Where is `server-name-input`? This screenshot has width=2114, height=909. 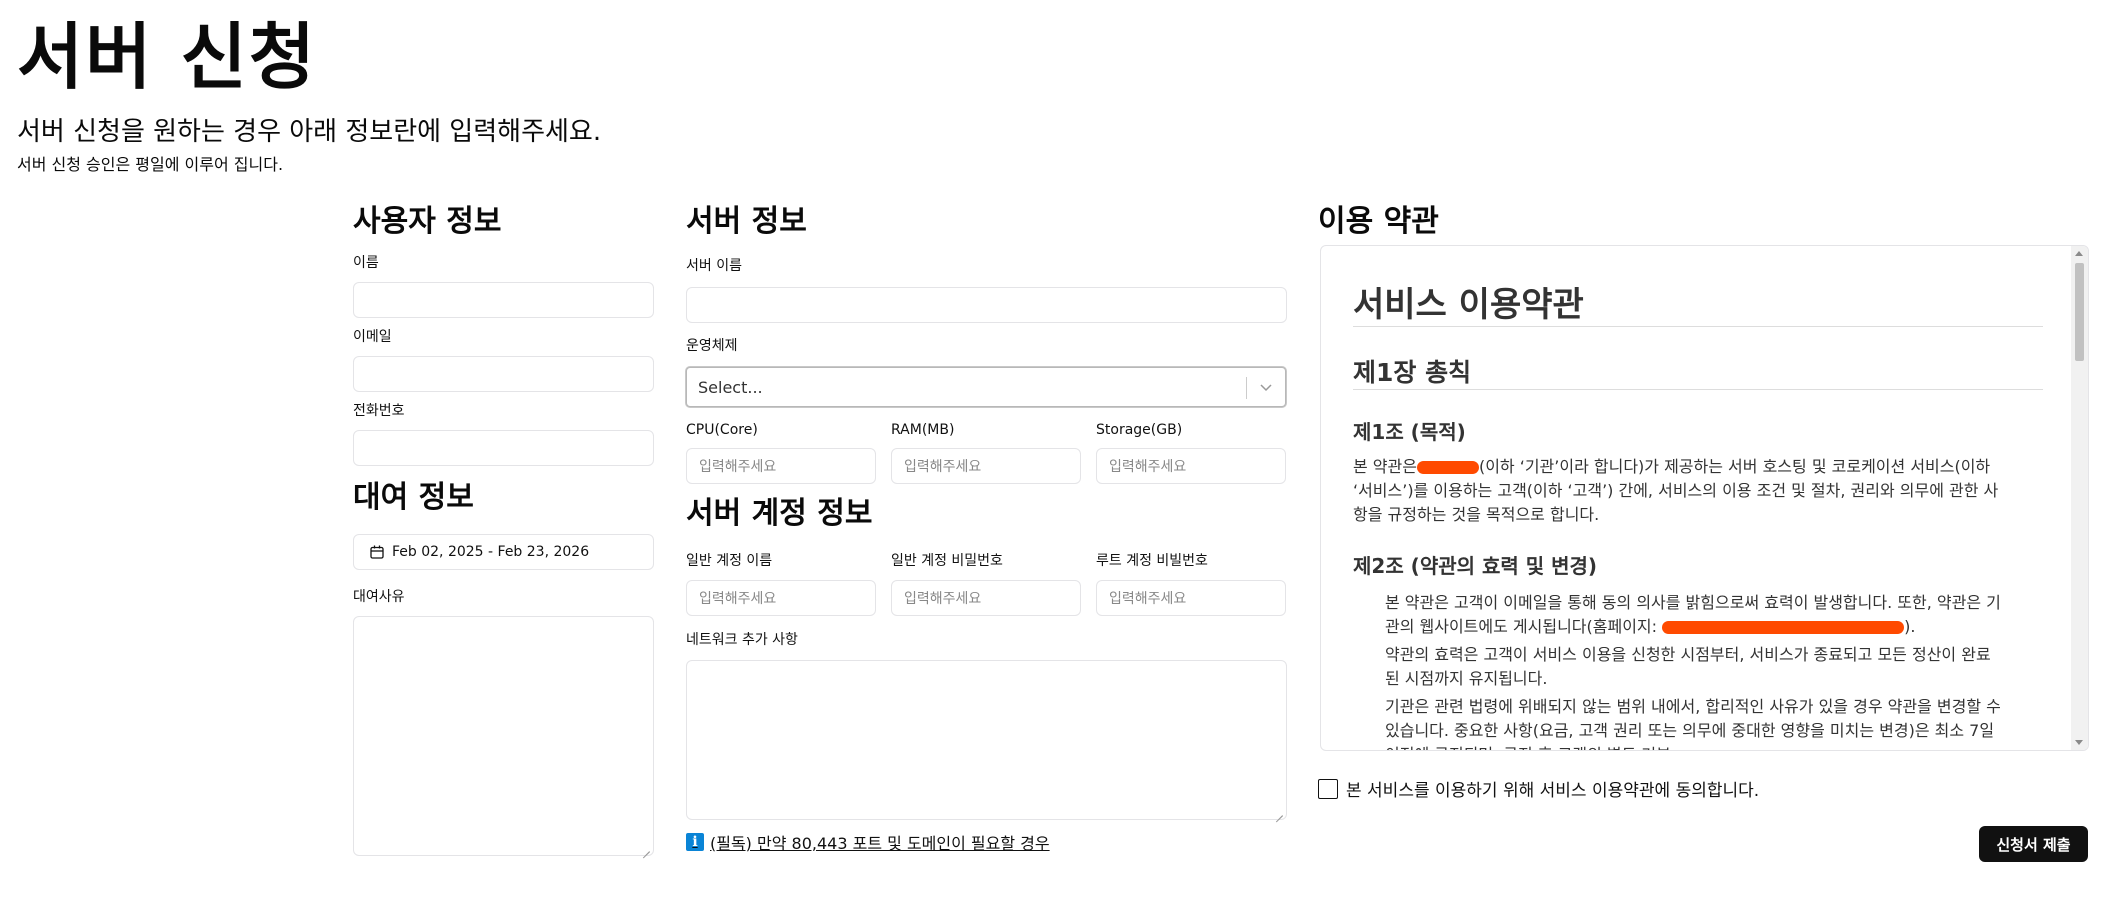 server-name-input is located at coordinates (986, 305).